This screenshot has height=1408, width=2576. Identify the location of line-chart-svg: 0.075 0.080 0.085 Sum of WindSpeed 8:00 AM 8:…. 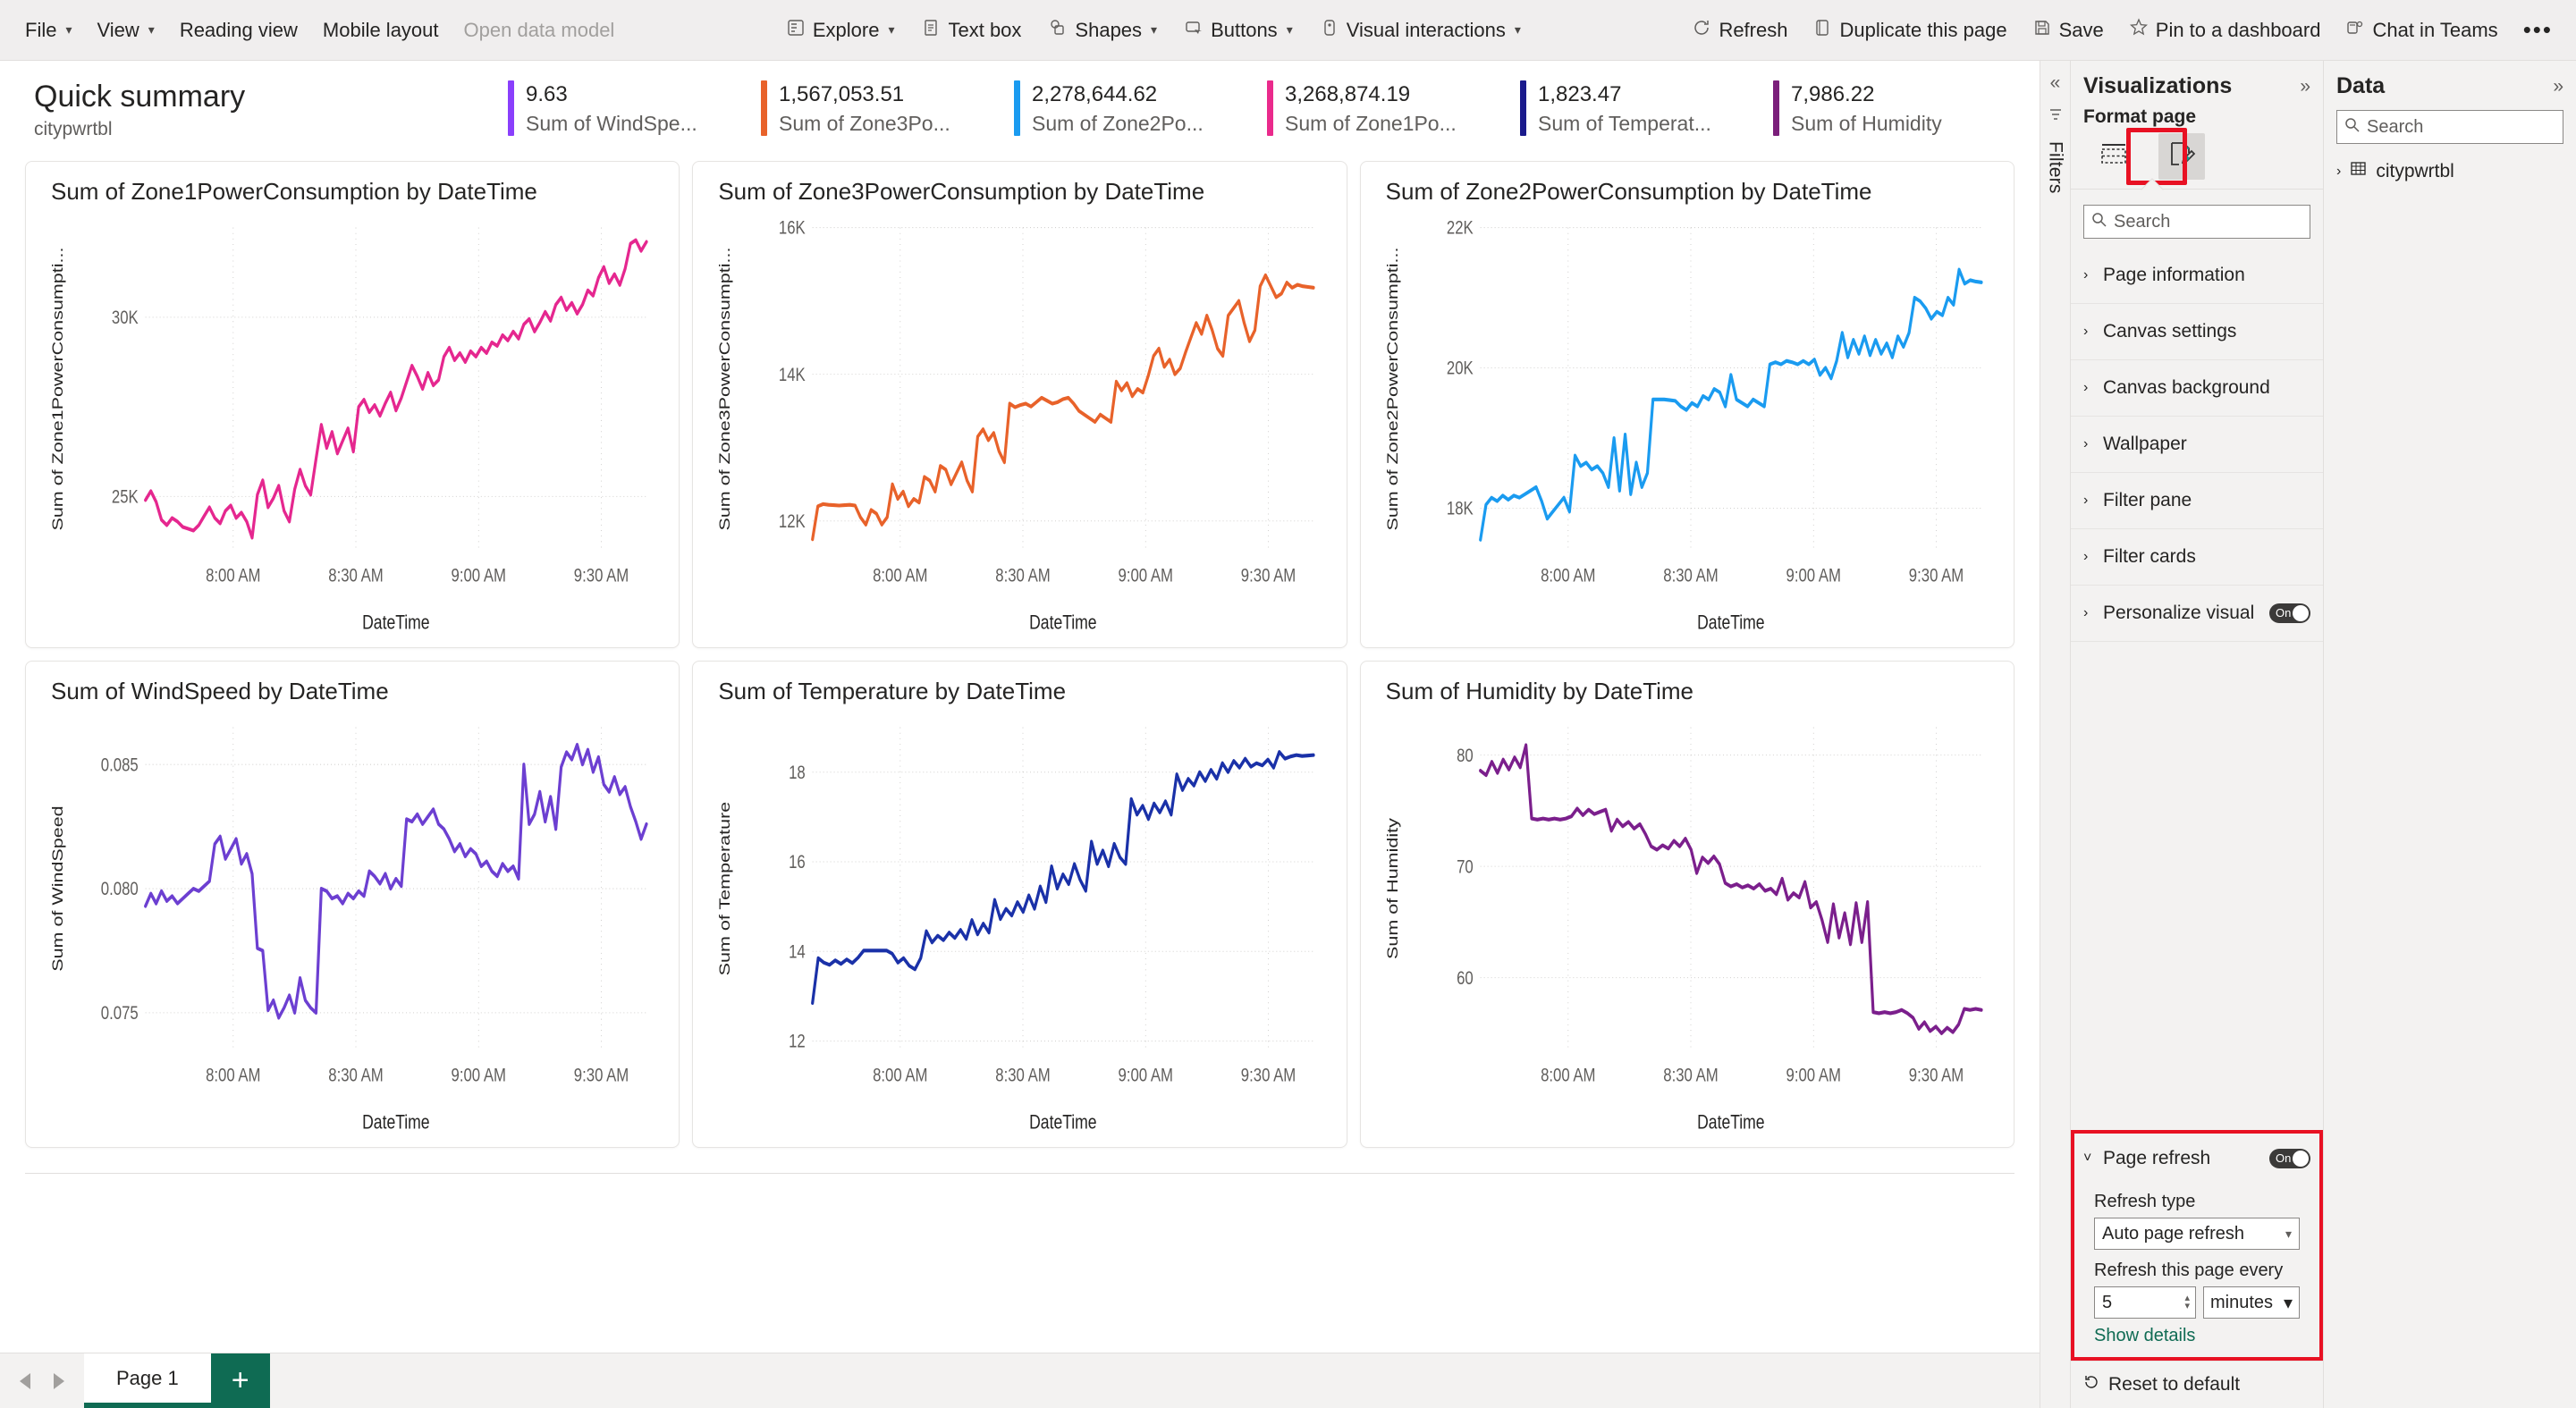
(349, 930).